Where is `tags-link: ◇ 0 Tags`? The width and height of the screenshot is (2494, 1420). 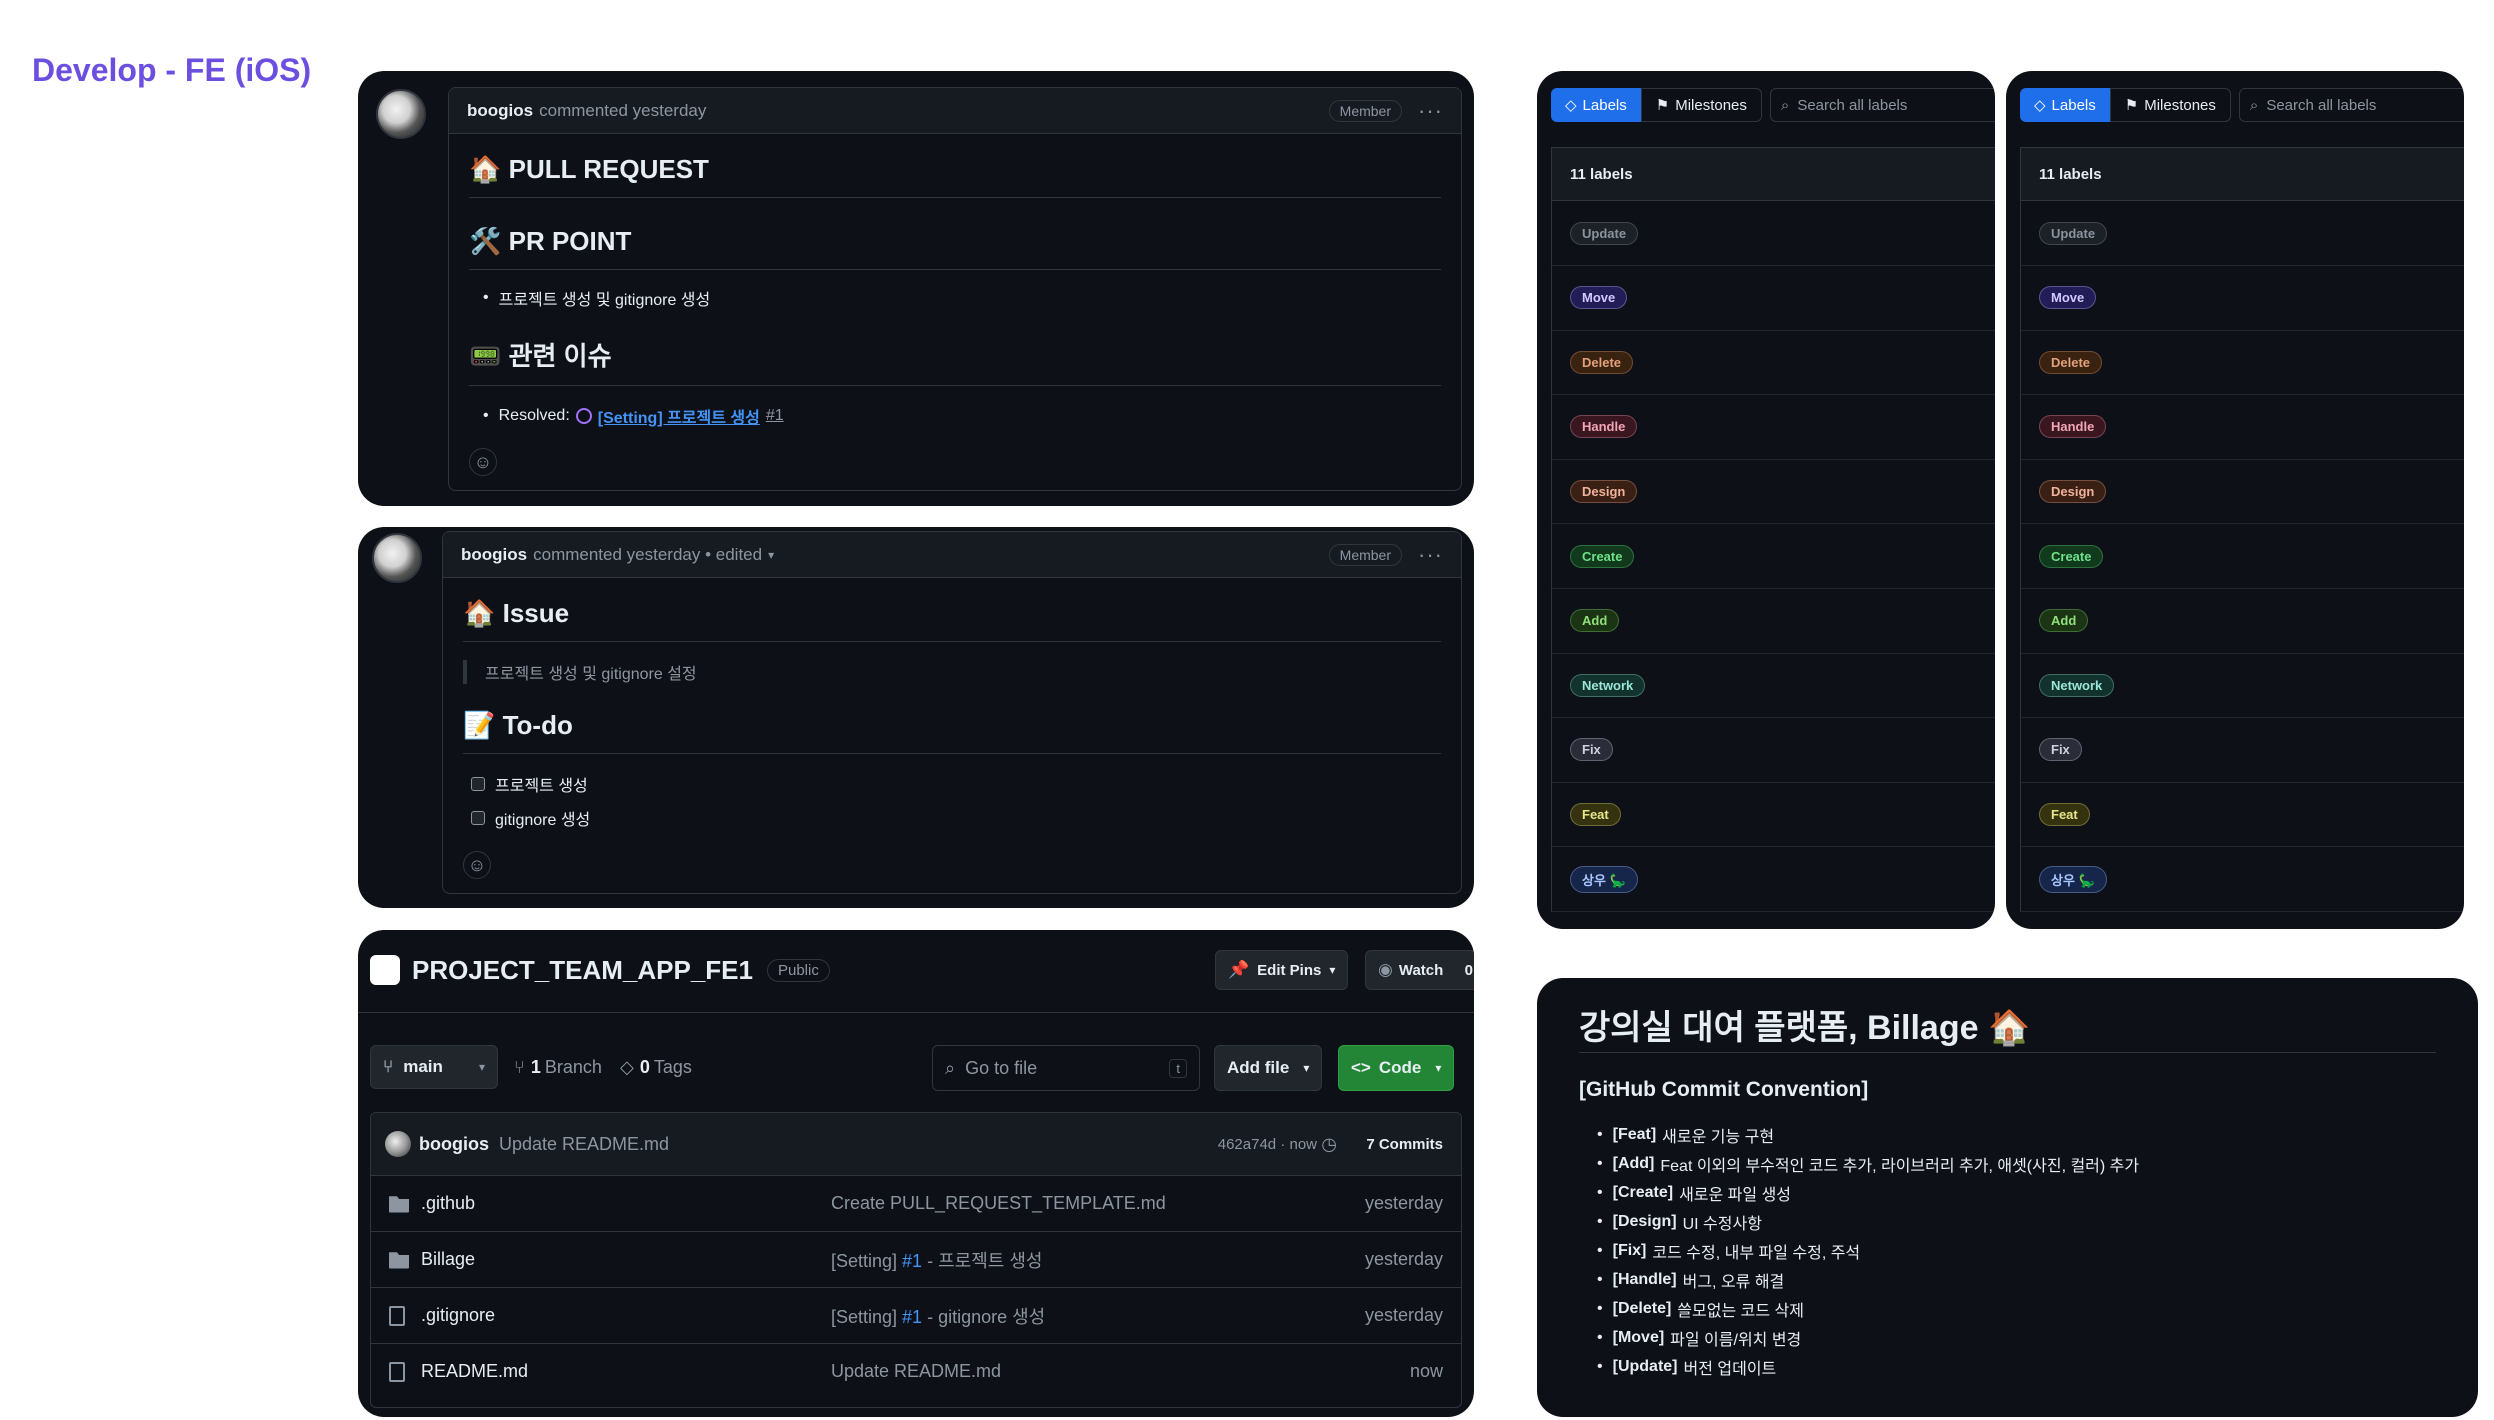
tags-link: ◇ 0 Tags is located at coordinates (656, 1067).